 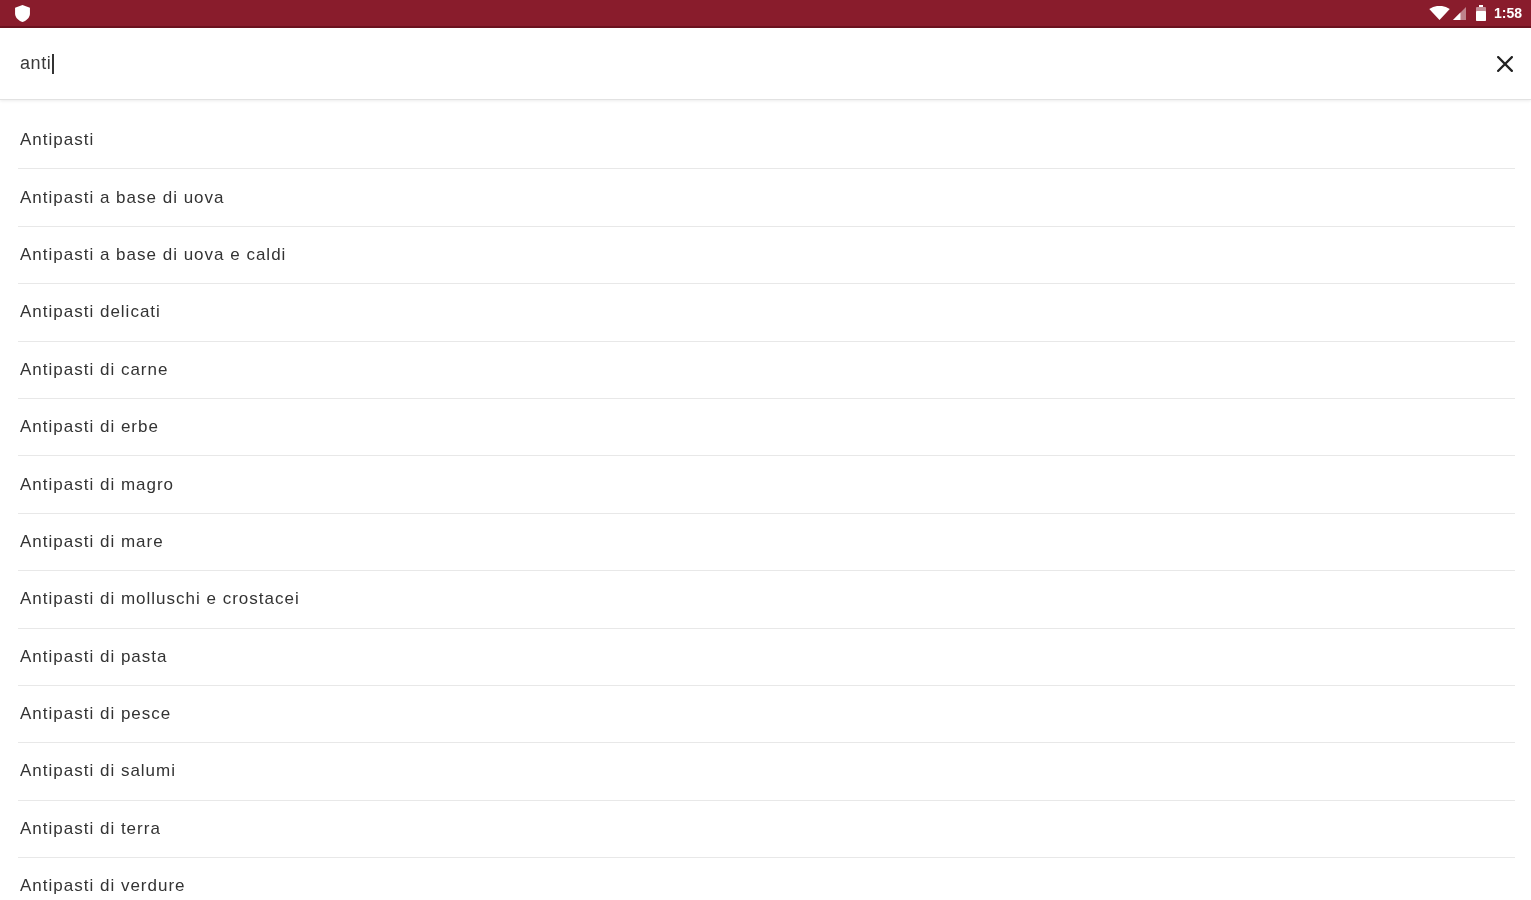 What do you see at coordinates (89, 427) in the screenshot?
I see `suggestion-item: Antipasti di erbe` at bounding box center [89, 427].